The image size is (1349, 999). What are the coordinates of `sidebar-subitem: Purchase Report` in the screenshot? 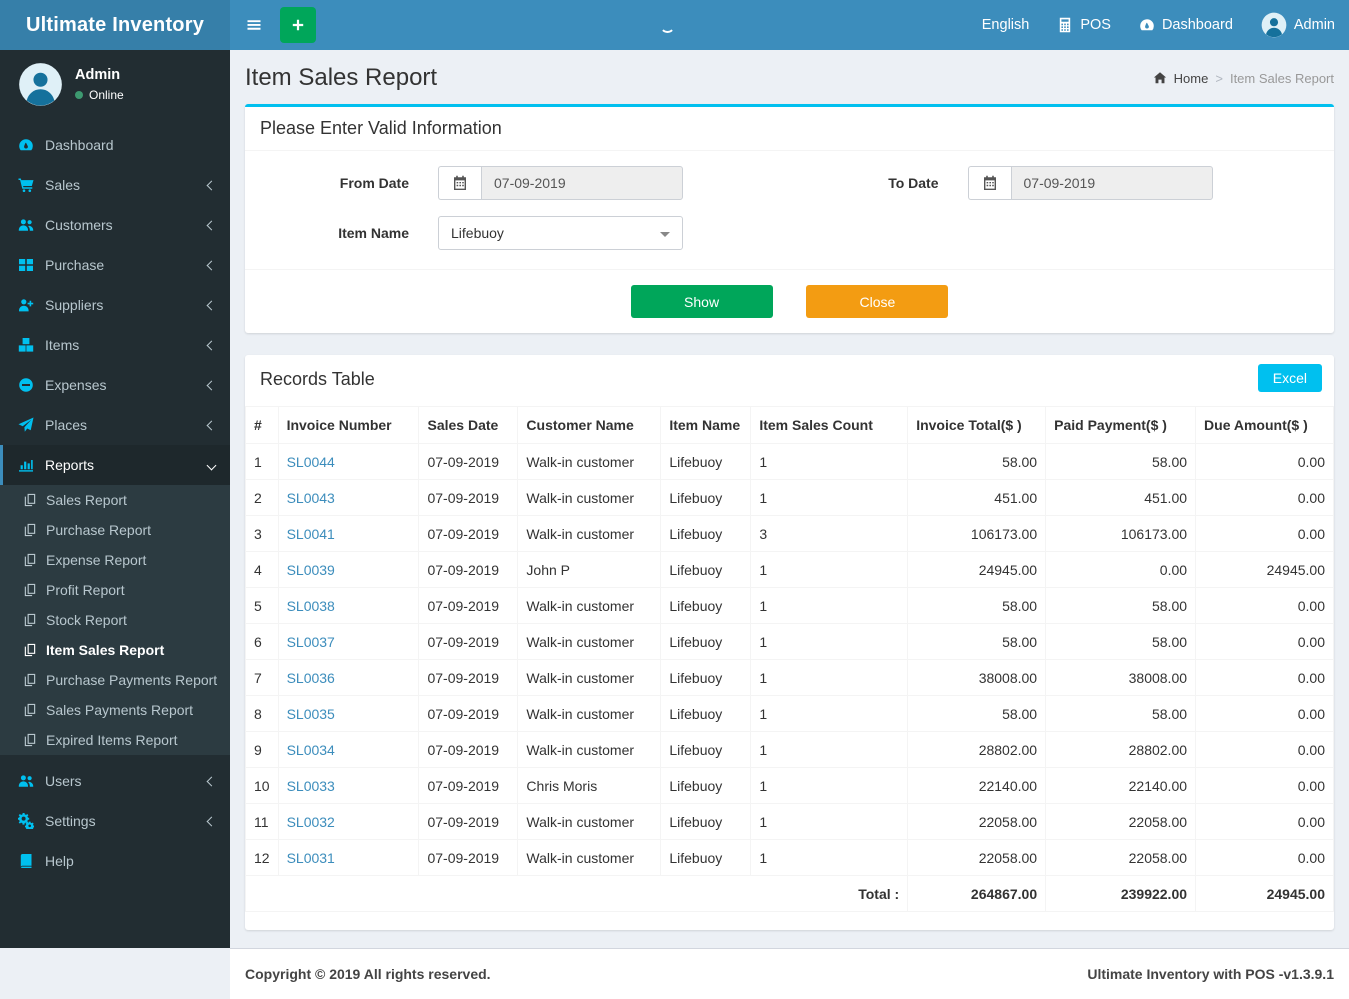 It's located at (115, 530).